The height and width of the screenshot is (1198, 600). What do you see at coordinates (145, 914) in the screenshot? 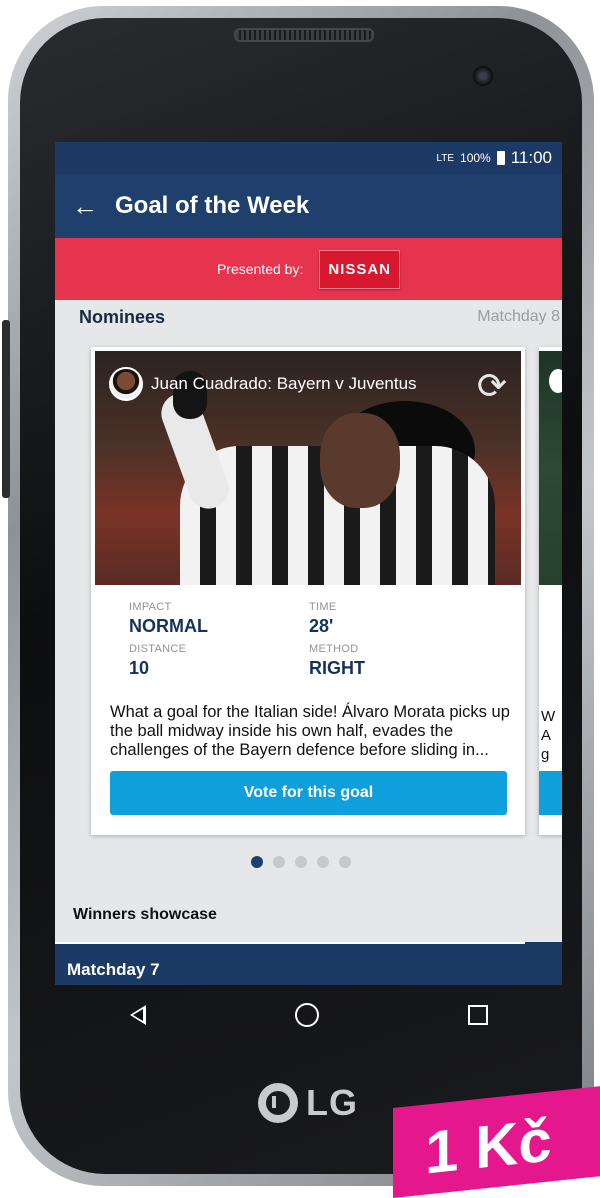
I see `winners-heading: Winners showcase` at bounding box center [145, 914].